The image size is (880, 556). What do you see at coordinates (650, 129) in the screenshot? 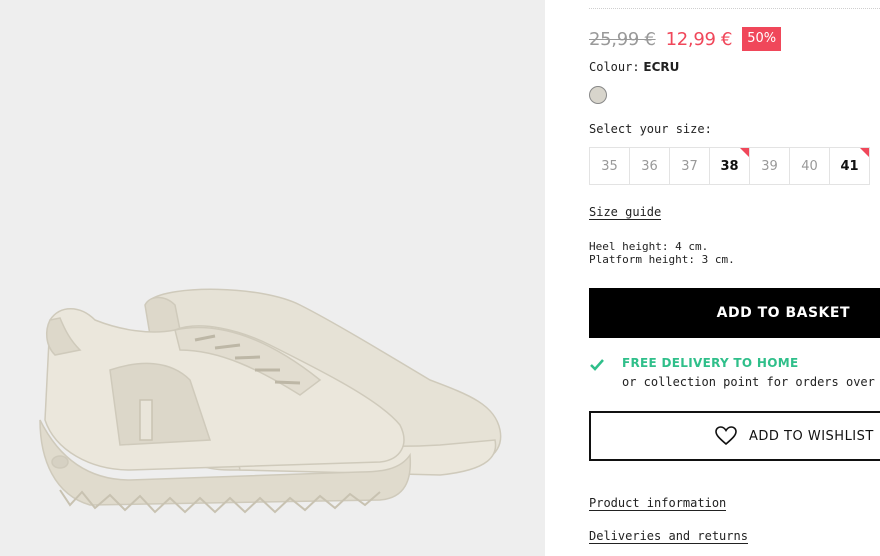
I see `size-label: Select your size:` at bounding box center [650, 129].